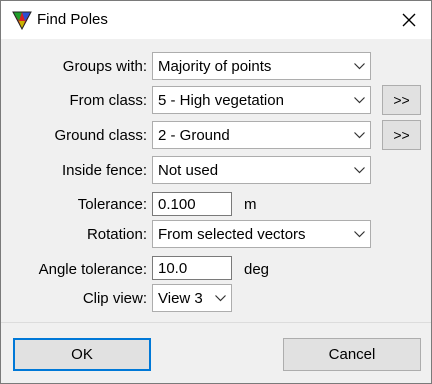 Image resolution: width=432 pixels, height=384 pixels. Describe the element at coordinates (108, 100) in the screenshot. I see `from-class-label: From class:` at that location.